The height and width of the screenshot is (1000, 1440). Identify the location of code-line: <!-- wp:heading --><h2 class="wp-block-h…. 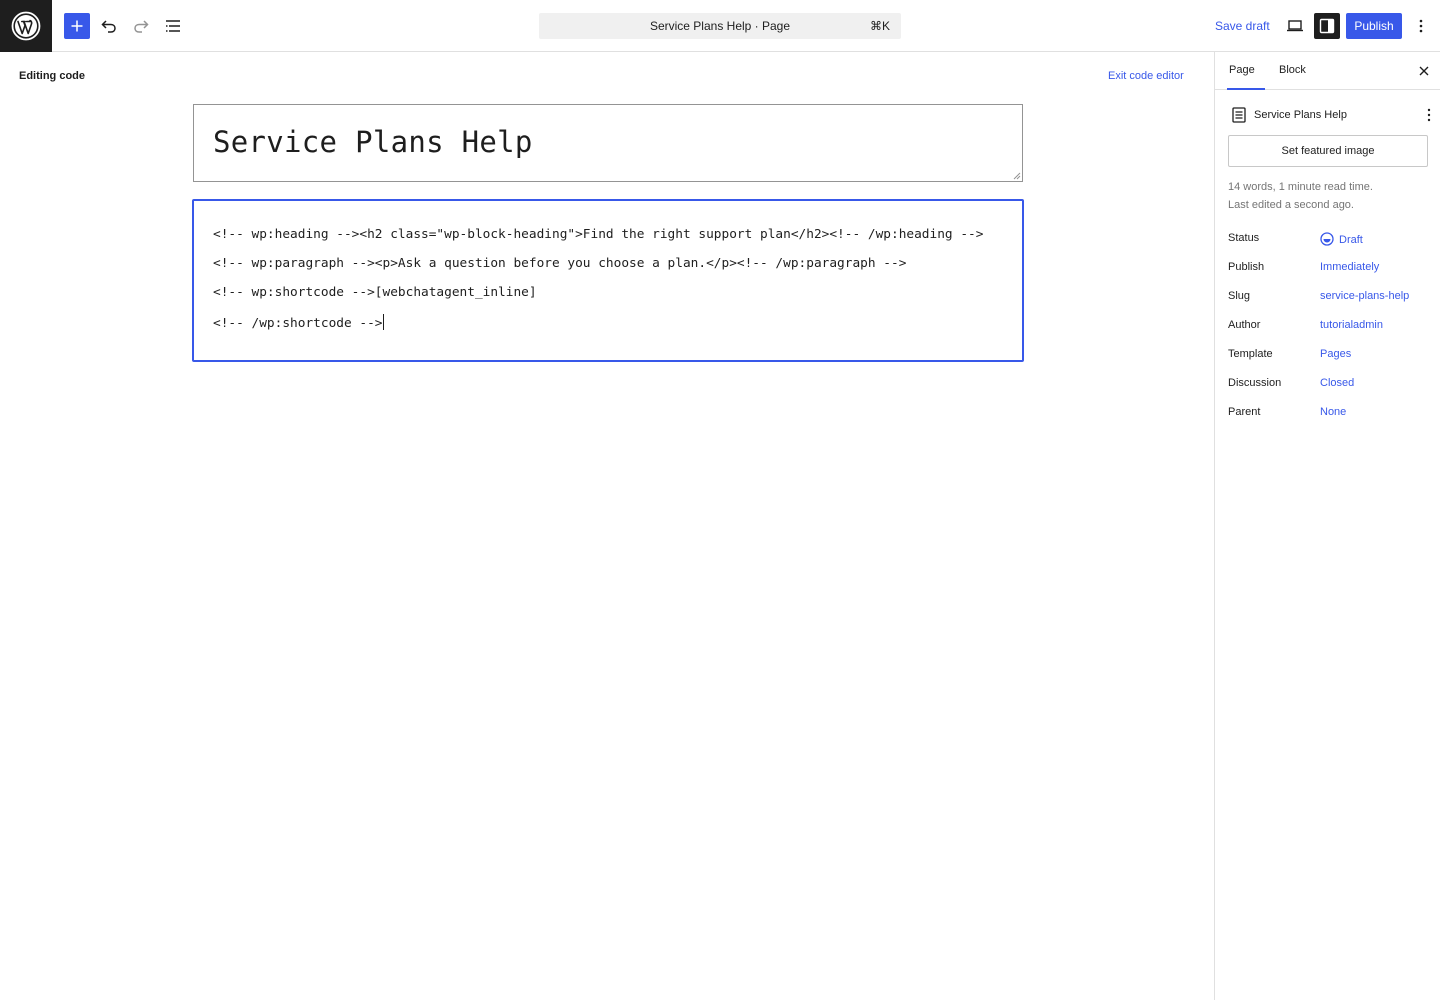
(598, 234).